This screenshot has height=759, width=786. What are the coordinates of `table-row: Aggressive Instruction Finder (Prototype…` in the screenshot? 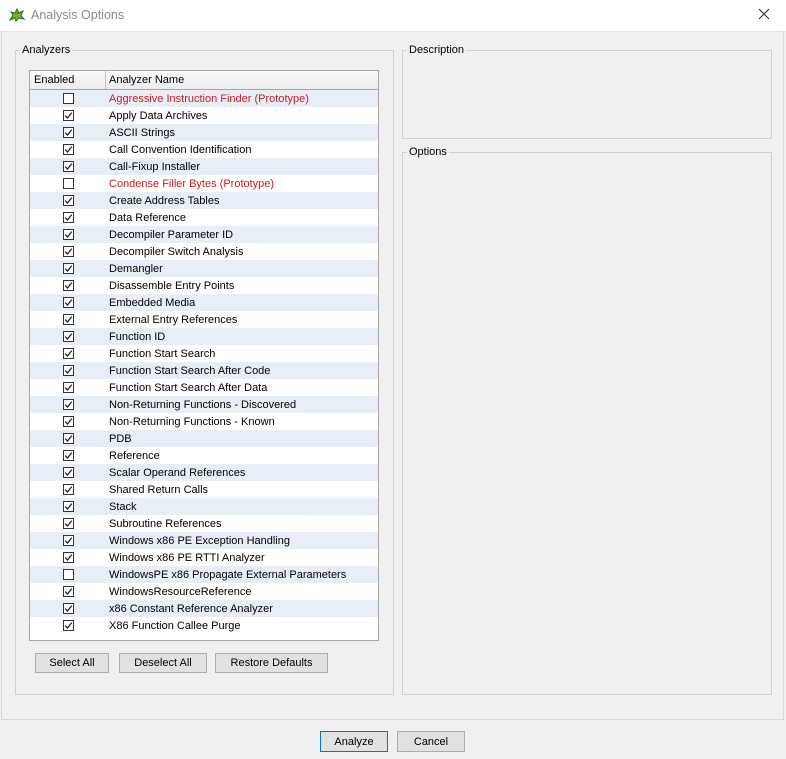 It's located at (204, 98).